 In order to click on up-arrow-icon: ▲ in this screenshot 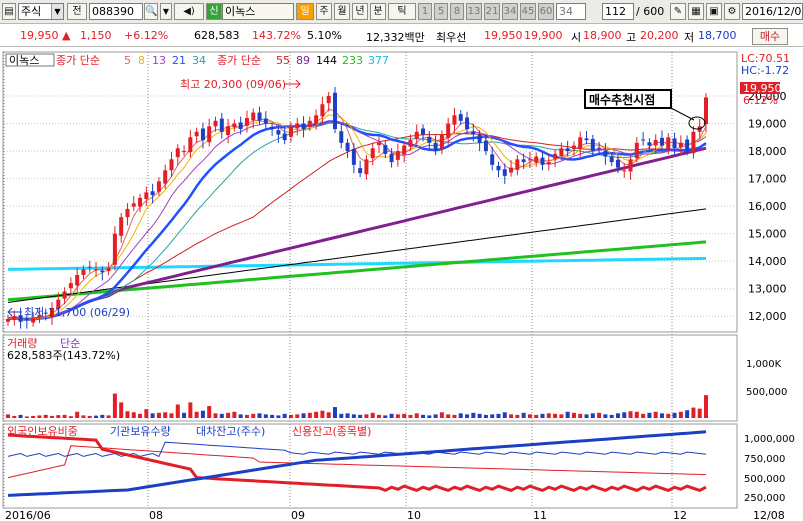, I will do `click(66, 35)`.